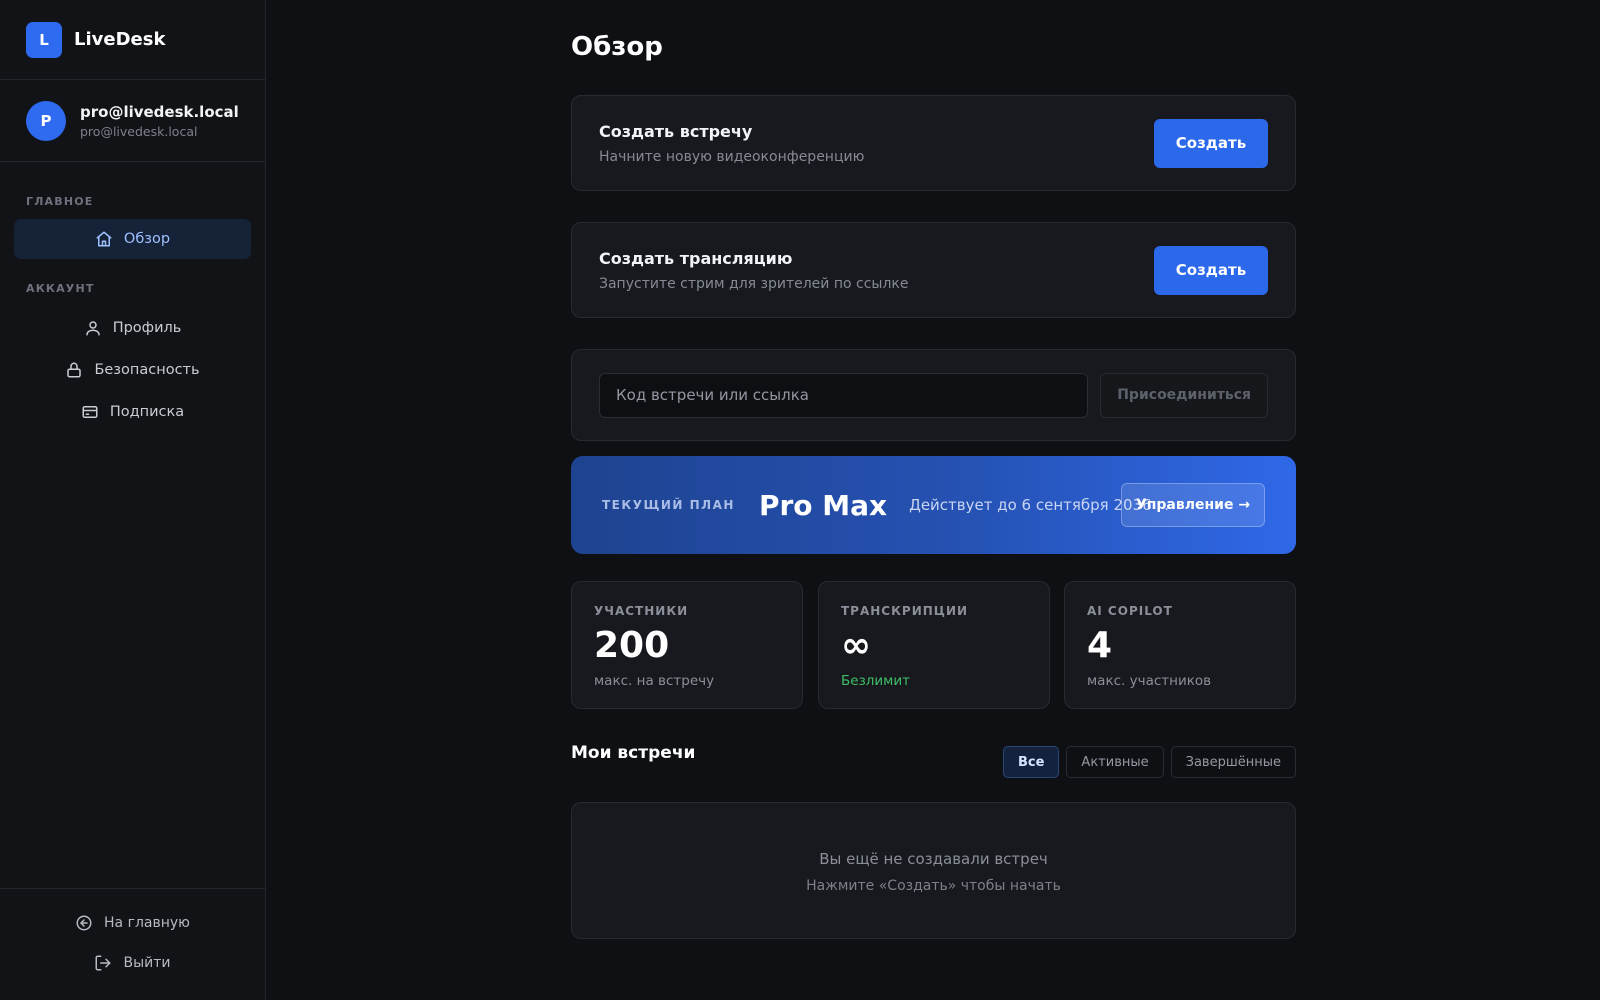 The height and width of the screenshot is (1000, 1600). I want to click on create-meeting-button: Создать, so click(1211, 143).